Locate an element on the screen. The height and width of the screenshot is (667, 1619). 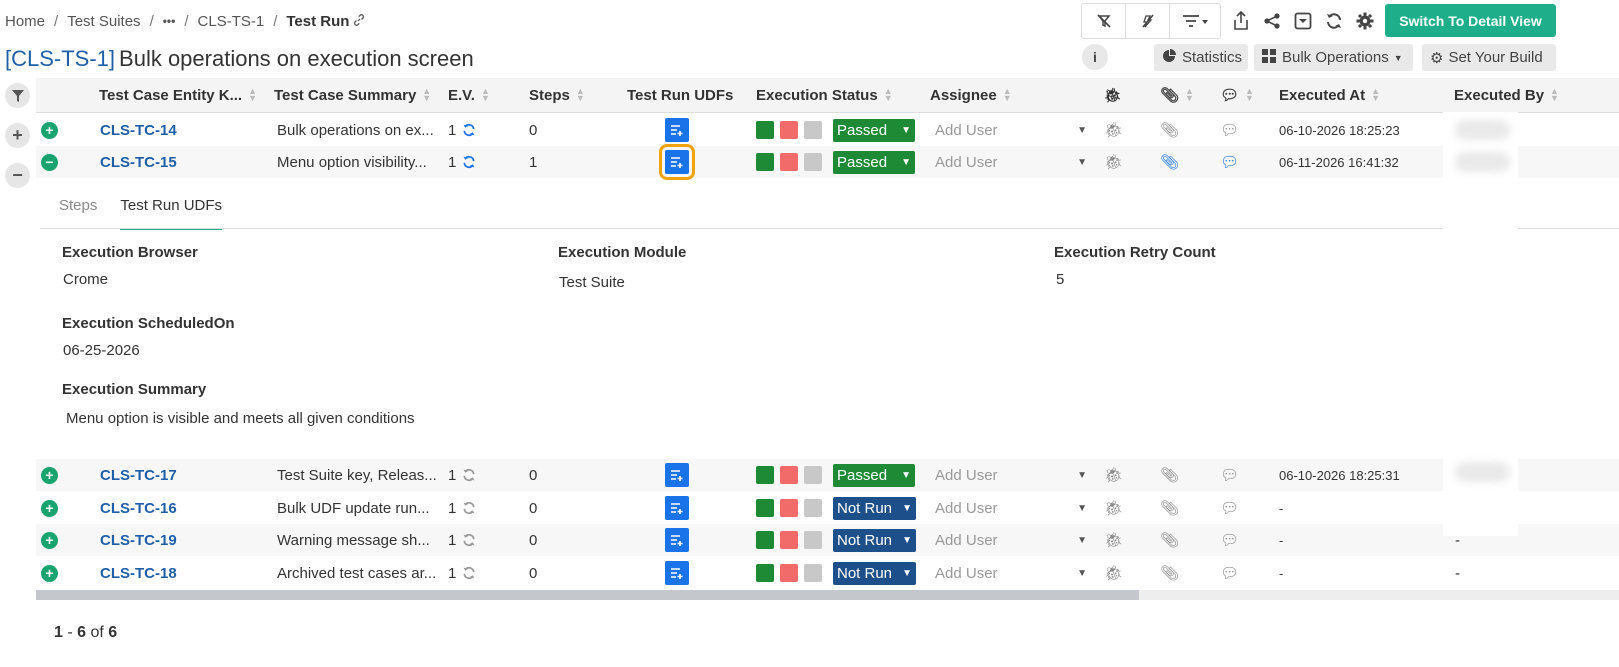
udf-value-browser: Crome is located at coordinates (85, 279).